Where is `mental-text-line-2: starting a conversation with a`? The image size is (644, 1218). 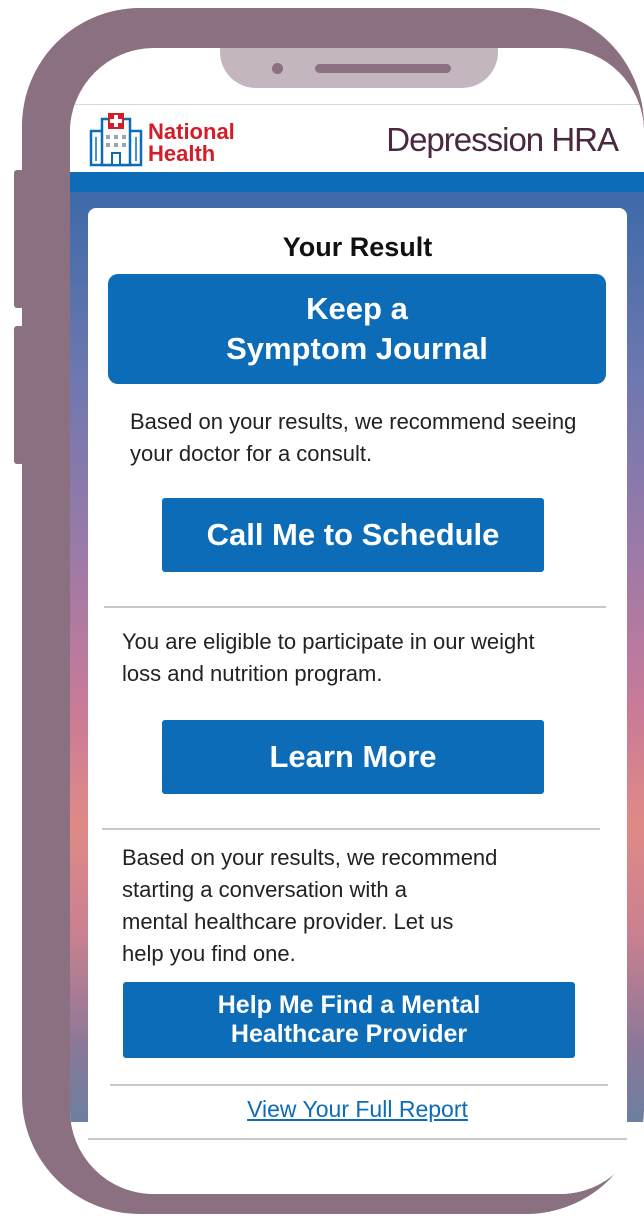
mental-text-line-2: starting a conversation with a is located at coordinates (264, 889).